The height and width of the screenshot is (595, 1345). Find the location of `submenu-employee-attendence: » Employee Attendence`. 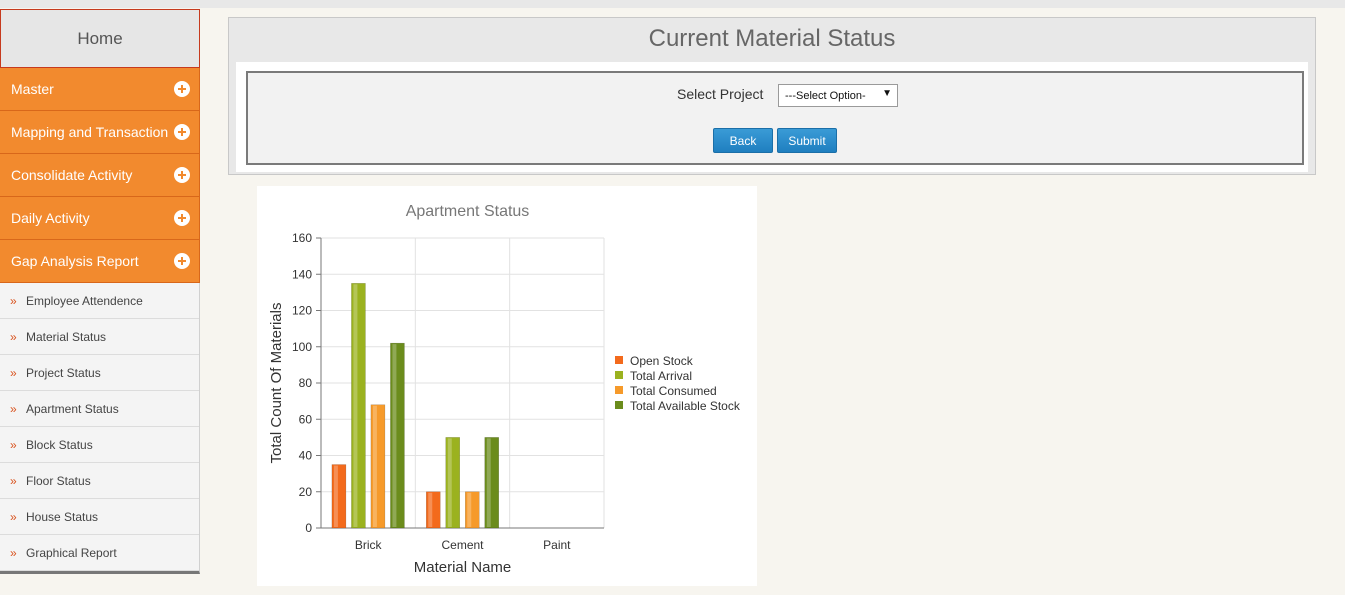

submenu-employee-attendence: » Employee Attendence is located at coordinates (99, 301).